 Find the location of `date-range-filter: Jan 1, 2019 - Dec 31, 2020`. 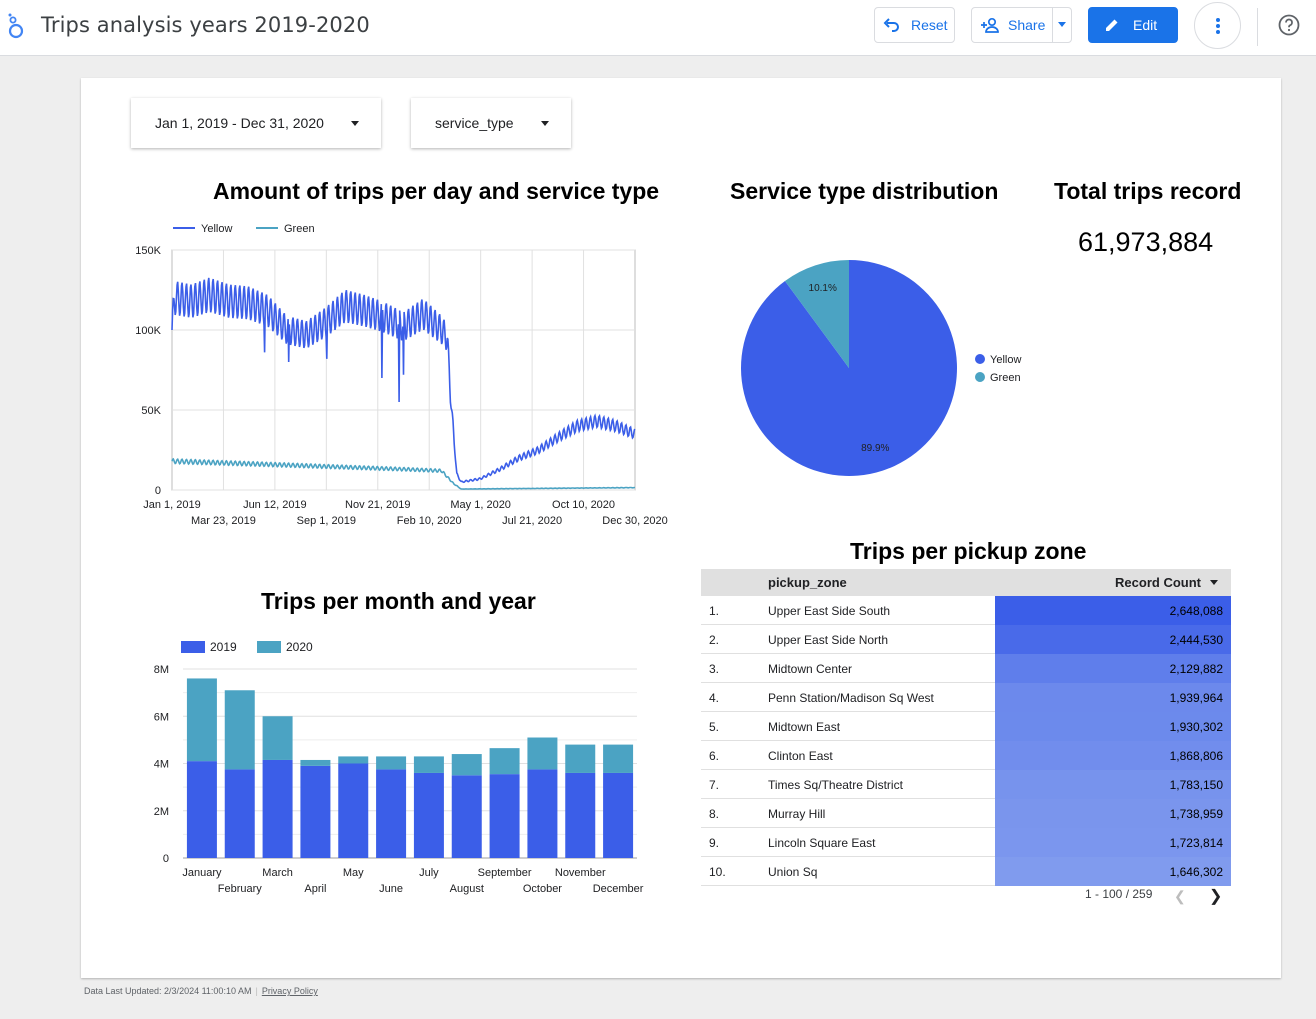

date-range-filter: Jan 1, 2019 - Dec 31, 2020 is located at coordinates (256, 123).